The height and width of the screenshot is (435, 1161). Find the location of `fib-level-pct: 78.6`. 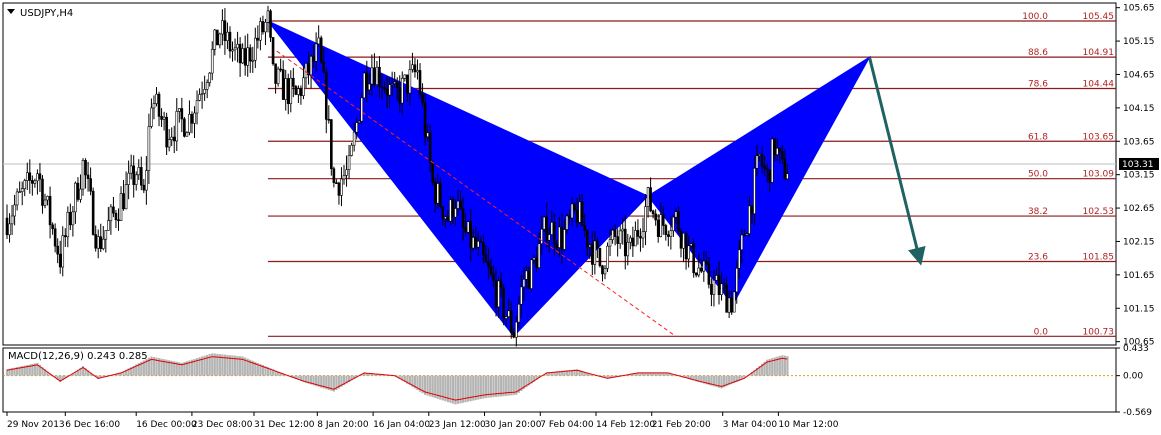

fib-level-pct: 78.6 is located at coordinates (1038, 85).